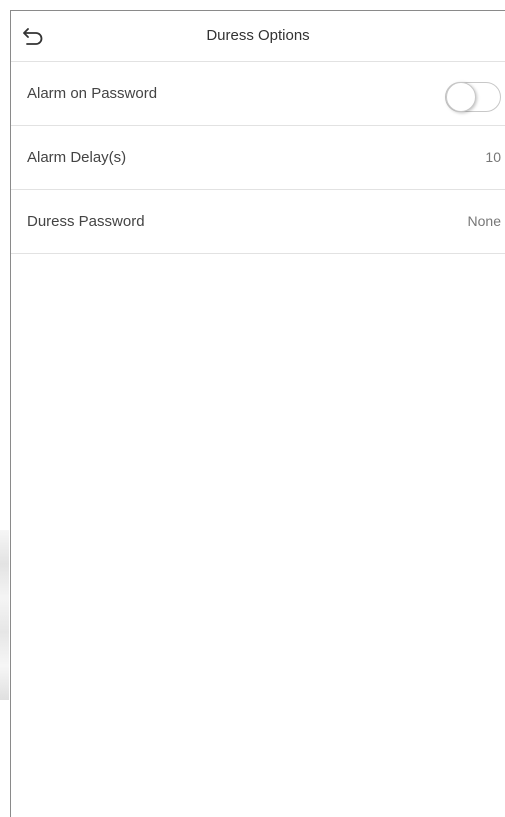 The width and height of the screenshot is (505, 817). What do you see at coordinates (258, 222) in the screenshot?
I see `duress-password-row: Duress Password None` at bounding box center [258, 222].